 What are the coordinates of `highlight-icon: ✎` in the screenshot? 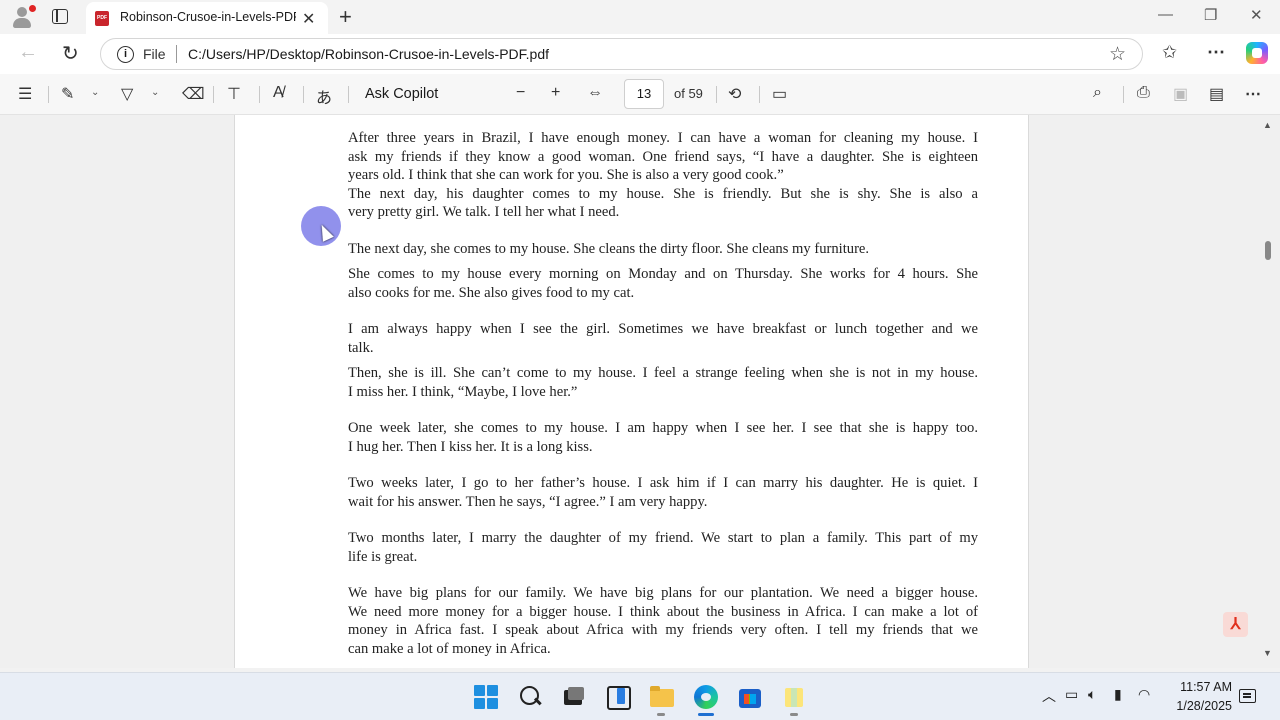 It's located at (67, 94).